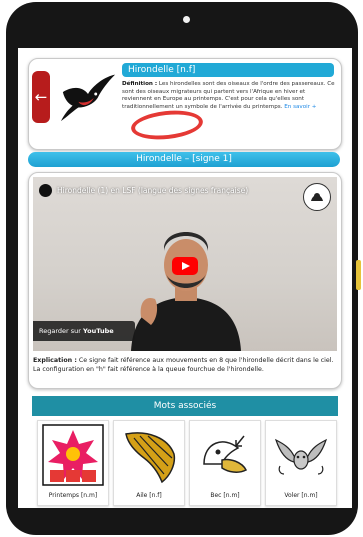 The width and height of the screenshot is (363, 537). I want to click on play-button, so click(185, 266).